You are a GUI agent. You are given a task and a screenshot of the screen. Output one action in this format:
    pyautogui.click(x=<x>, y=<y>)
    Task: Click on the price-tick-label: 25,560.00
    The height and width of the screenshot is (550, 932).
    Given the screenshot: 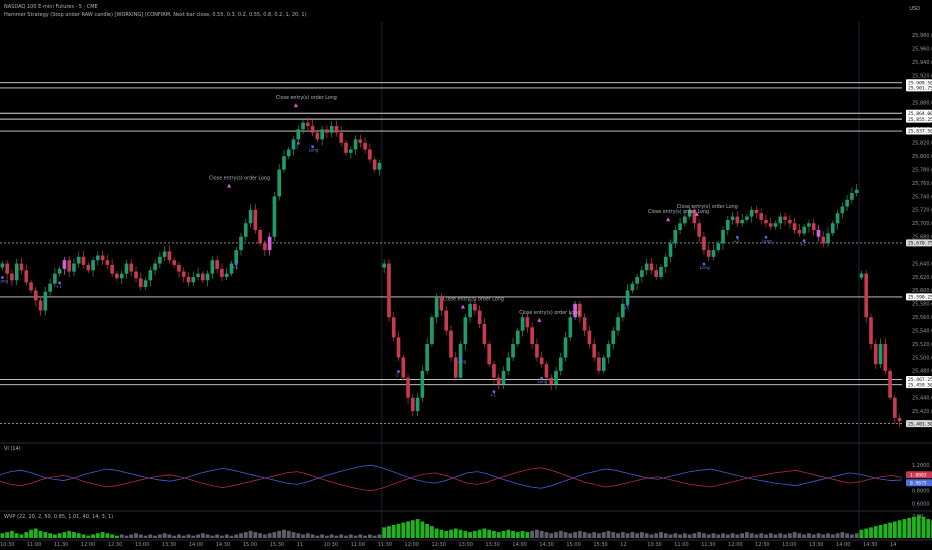 What is the action you would take?
    pyautogui.click(x=922, y=318)
    